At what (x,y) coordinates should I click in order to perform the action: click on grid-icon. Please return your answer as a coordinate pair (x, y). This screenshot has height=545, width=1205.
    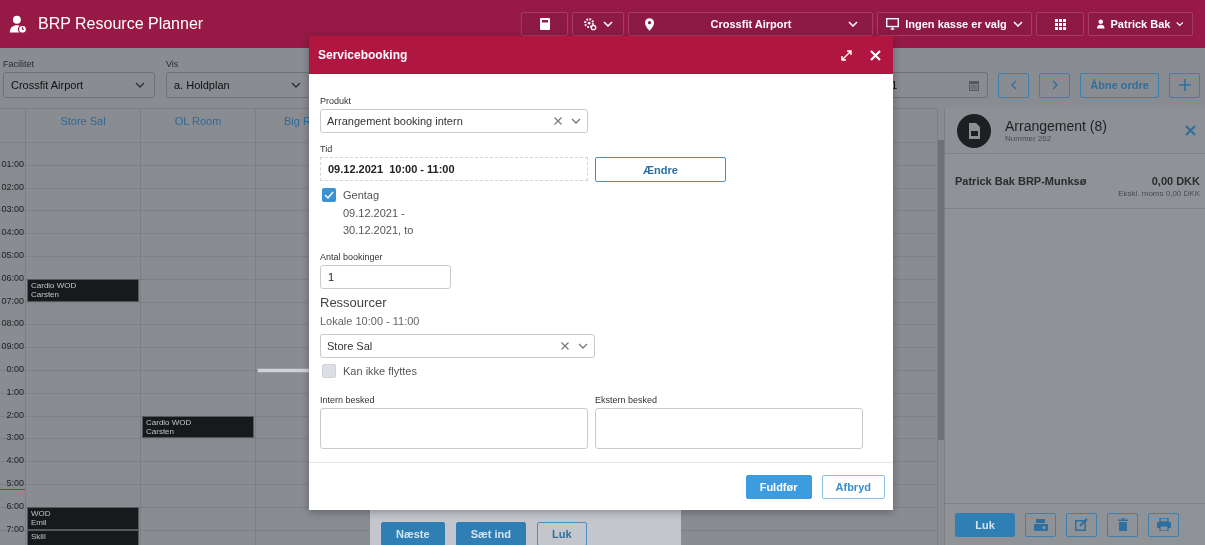
    Looking at the image, I should click on (1060, 24).